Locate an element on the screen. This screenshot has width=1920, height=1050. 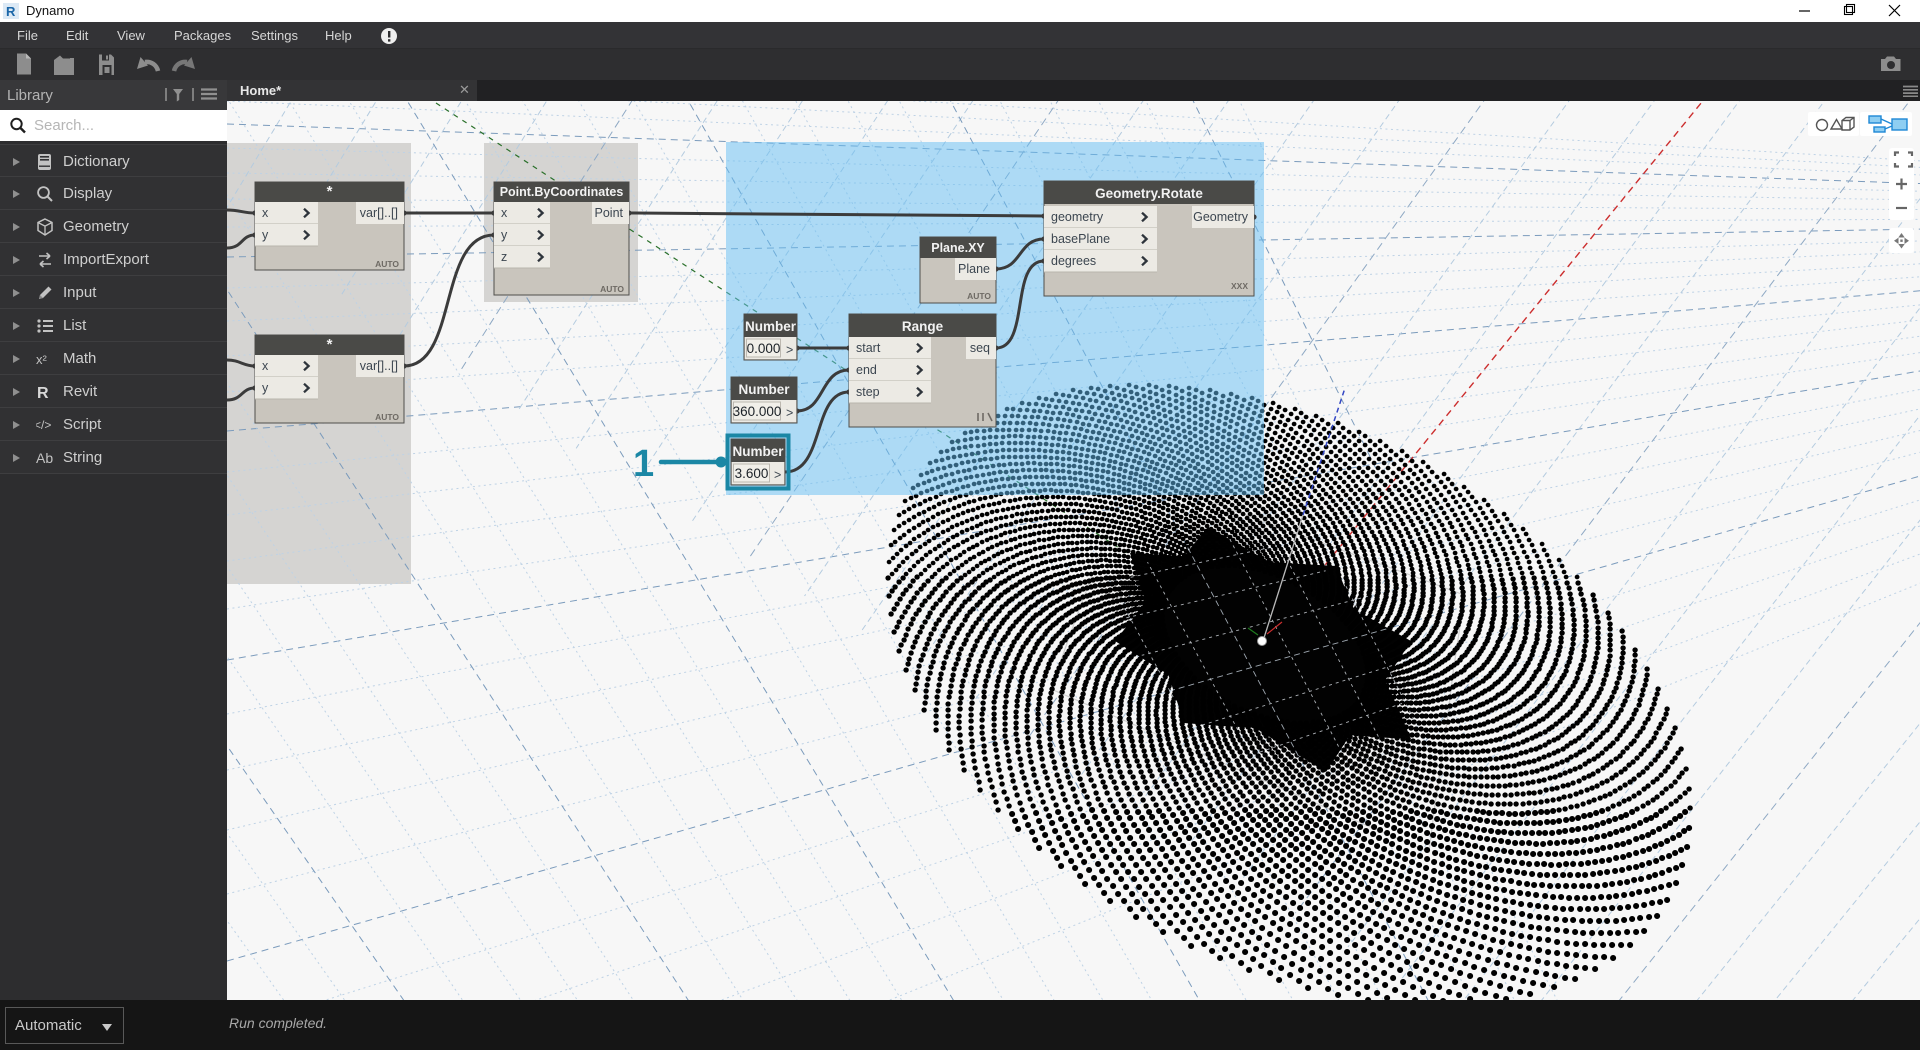
svg-text: seq is located at coordinates (980, 348).